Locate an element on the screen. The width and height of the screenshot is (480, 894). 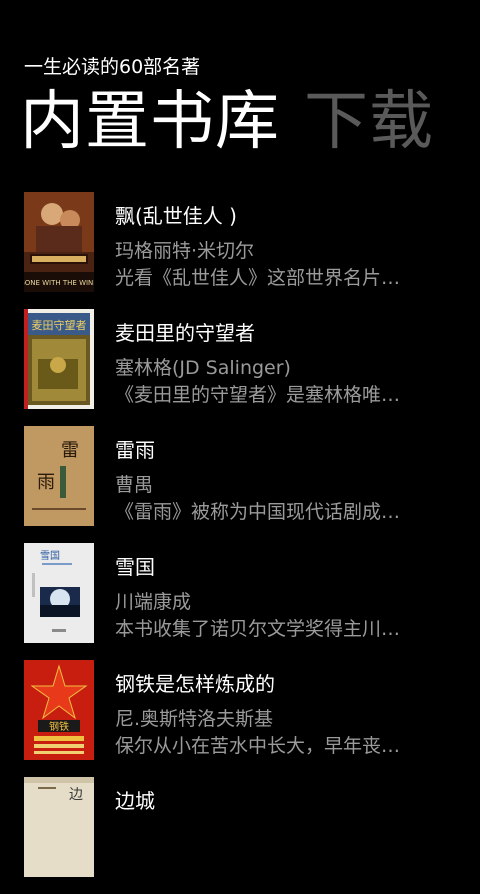
app-title: 一生必读的60部名著 is located at coordinates (112, 67).